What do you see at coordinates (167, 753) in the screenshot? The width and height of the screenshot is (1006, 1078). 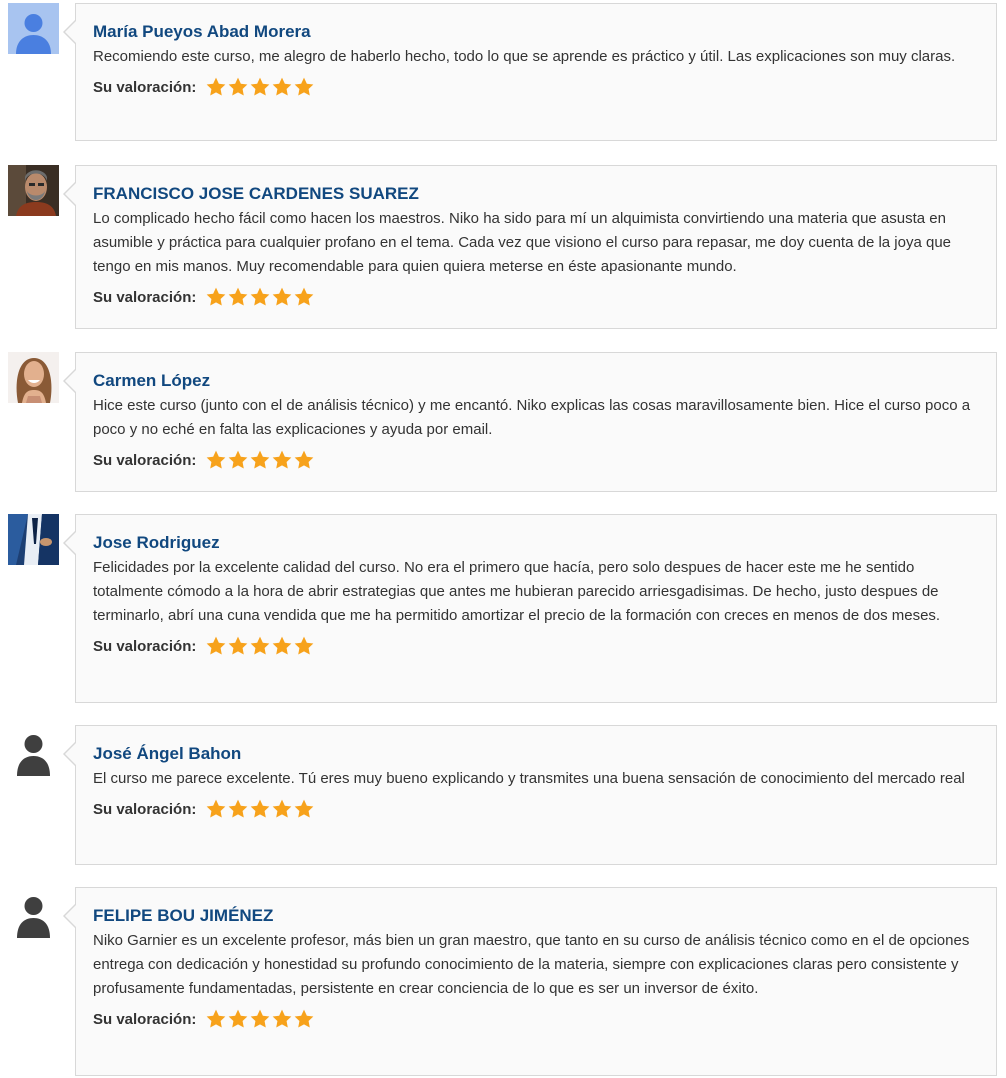 I see `reviewer-name: José Ángel Bahon` at bounding box center [167, 753].